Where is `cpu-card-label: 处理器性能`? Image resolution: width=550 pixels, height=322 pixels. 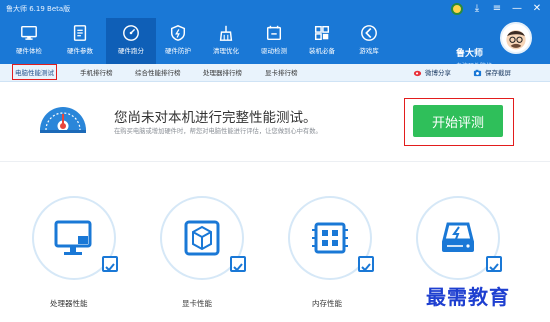
cpu-card-label: 处理器性能 is located at coordinates (69, 303).